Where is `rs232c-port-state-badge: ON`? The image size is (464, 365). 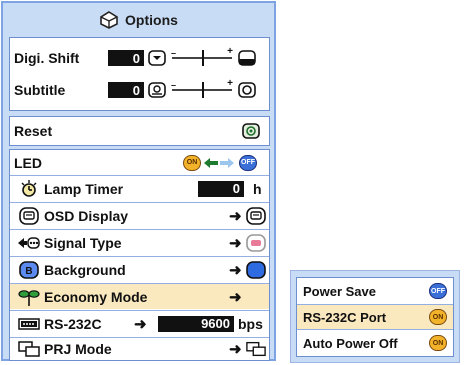 rs232c-port-state-badge: ON is located at coordinates (438, 317).